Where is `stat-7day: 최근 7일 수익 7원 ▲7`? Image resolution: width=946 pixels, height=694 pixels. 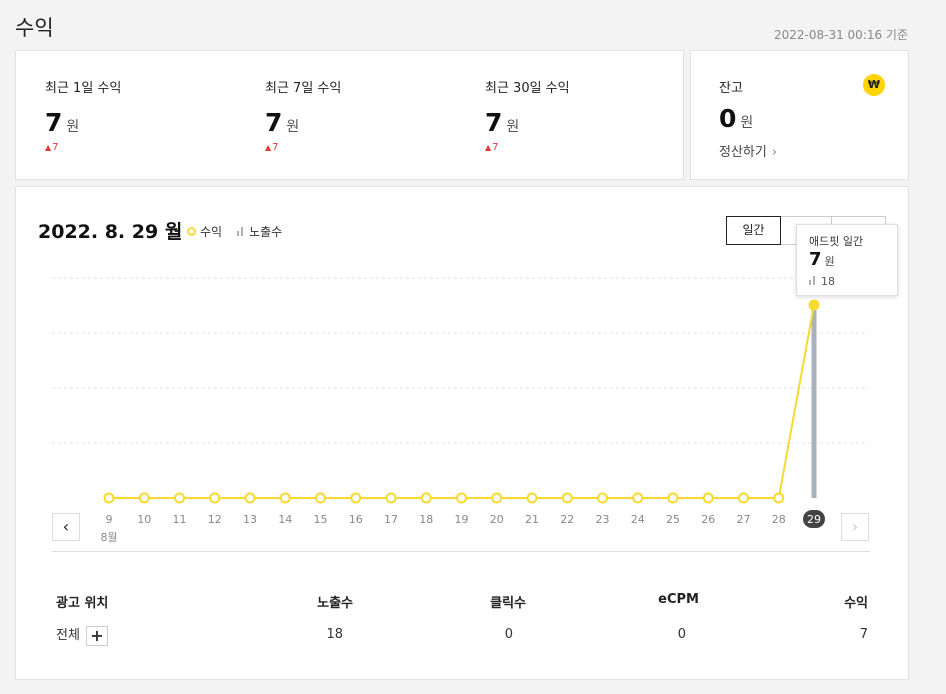 stat-7day: 최근 7일 수익 7원 ▲7 is located at coordinates (303, 115).